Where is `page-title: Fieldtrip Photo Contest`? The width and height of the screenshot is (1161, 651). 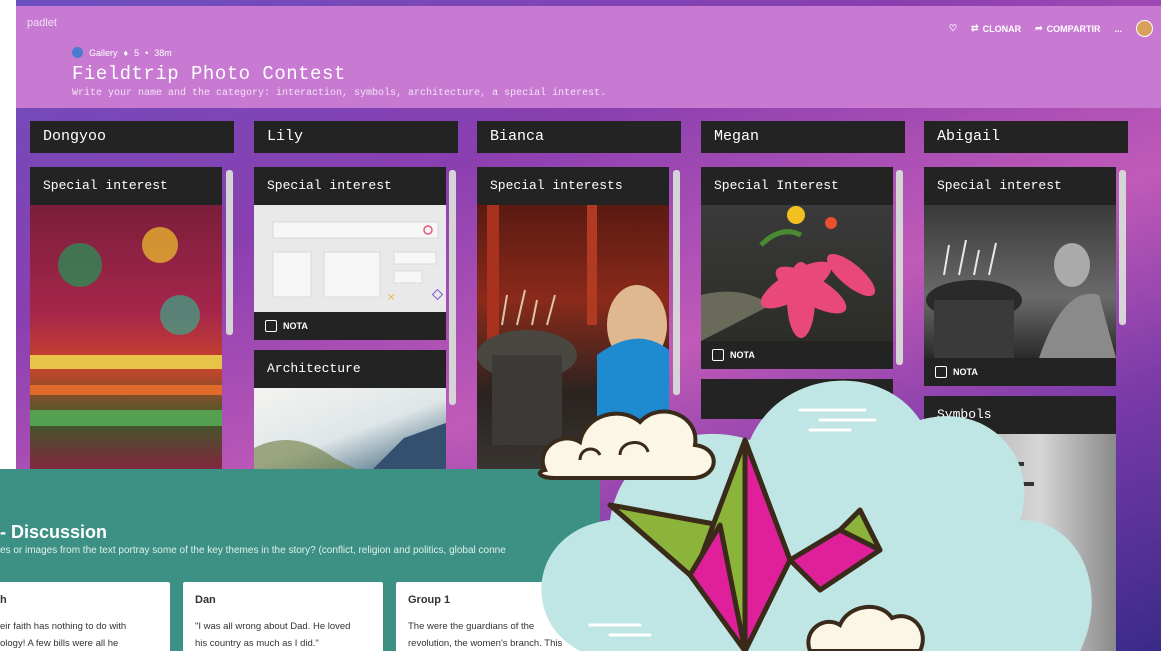 page-title: Fieldtrip Photo Contest is located at coordinates (209, 74).